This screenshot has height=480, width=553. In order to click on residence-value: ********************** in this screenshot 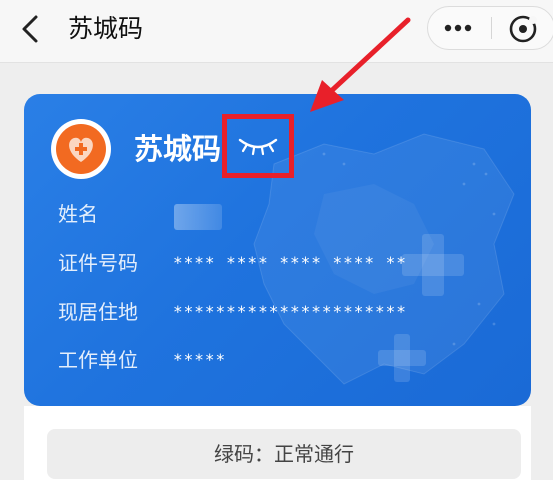, I will do `click(290, 311)`.